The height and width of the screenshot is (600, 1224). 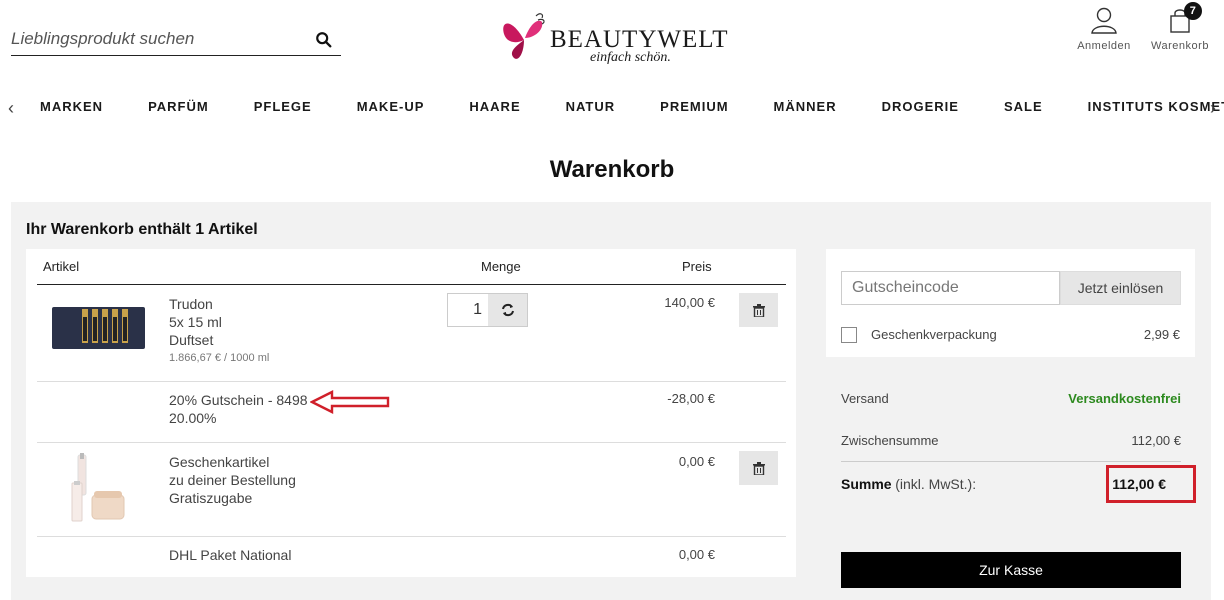 I want to click on cart-count-badge: 7, so click(x=1193, y=11).